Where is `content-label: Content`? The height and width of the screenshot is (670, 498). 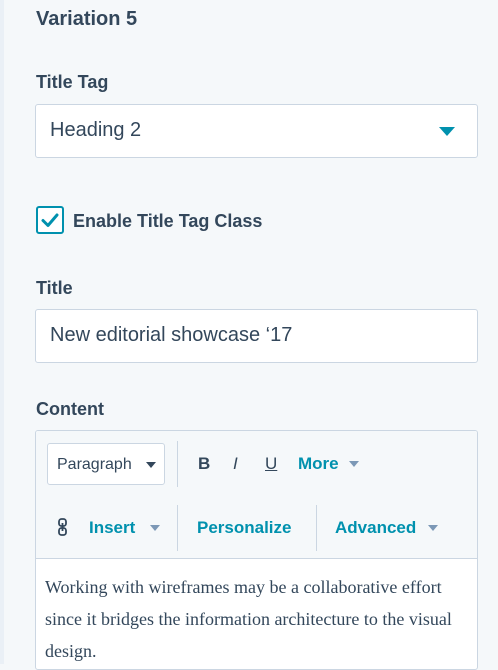
content-label: Content is located at coordinates (70, 409).